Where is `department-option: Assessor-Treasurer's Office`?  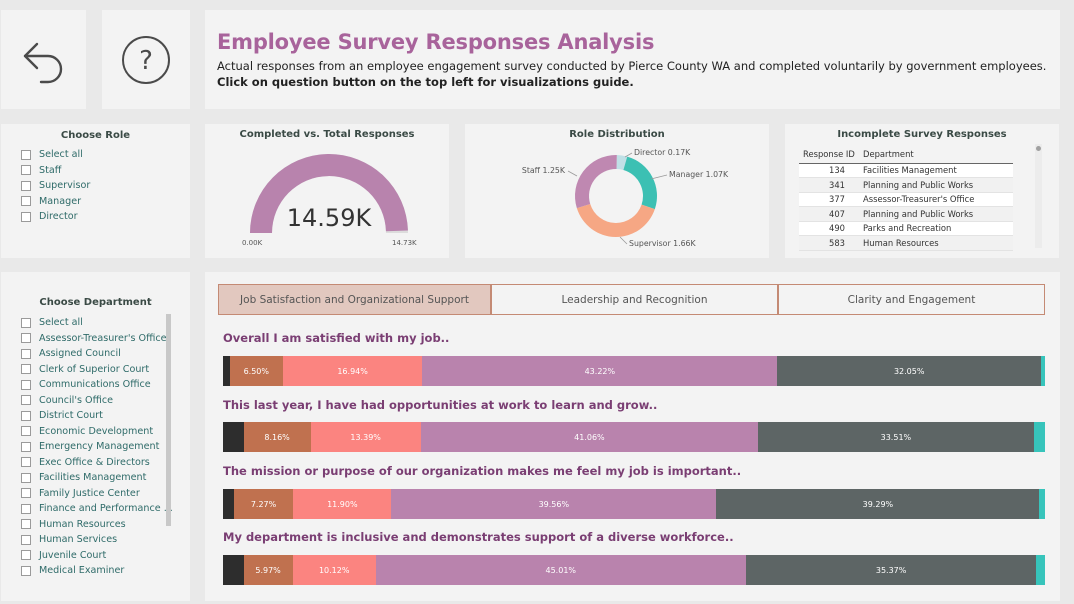 department-option: Assessor-Treasurer's Office is located at coordinates (97, 339).